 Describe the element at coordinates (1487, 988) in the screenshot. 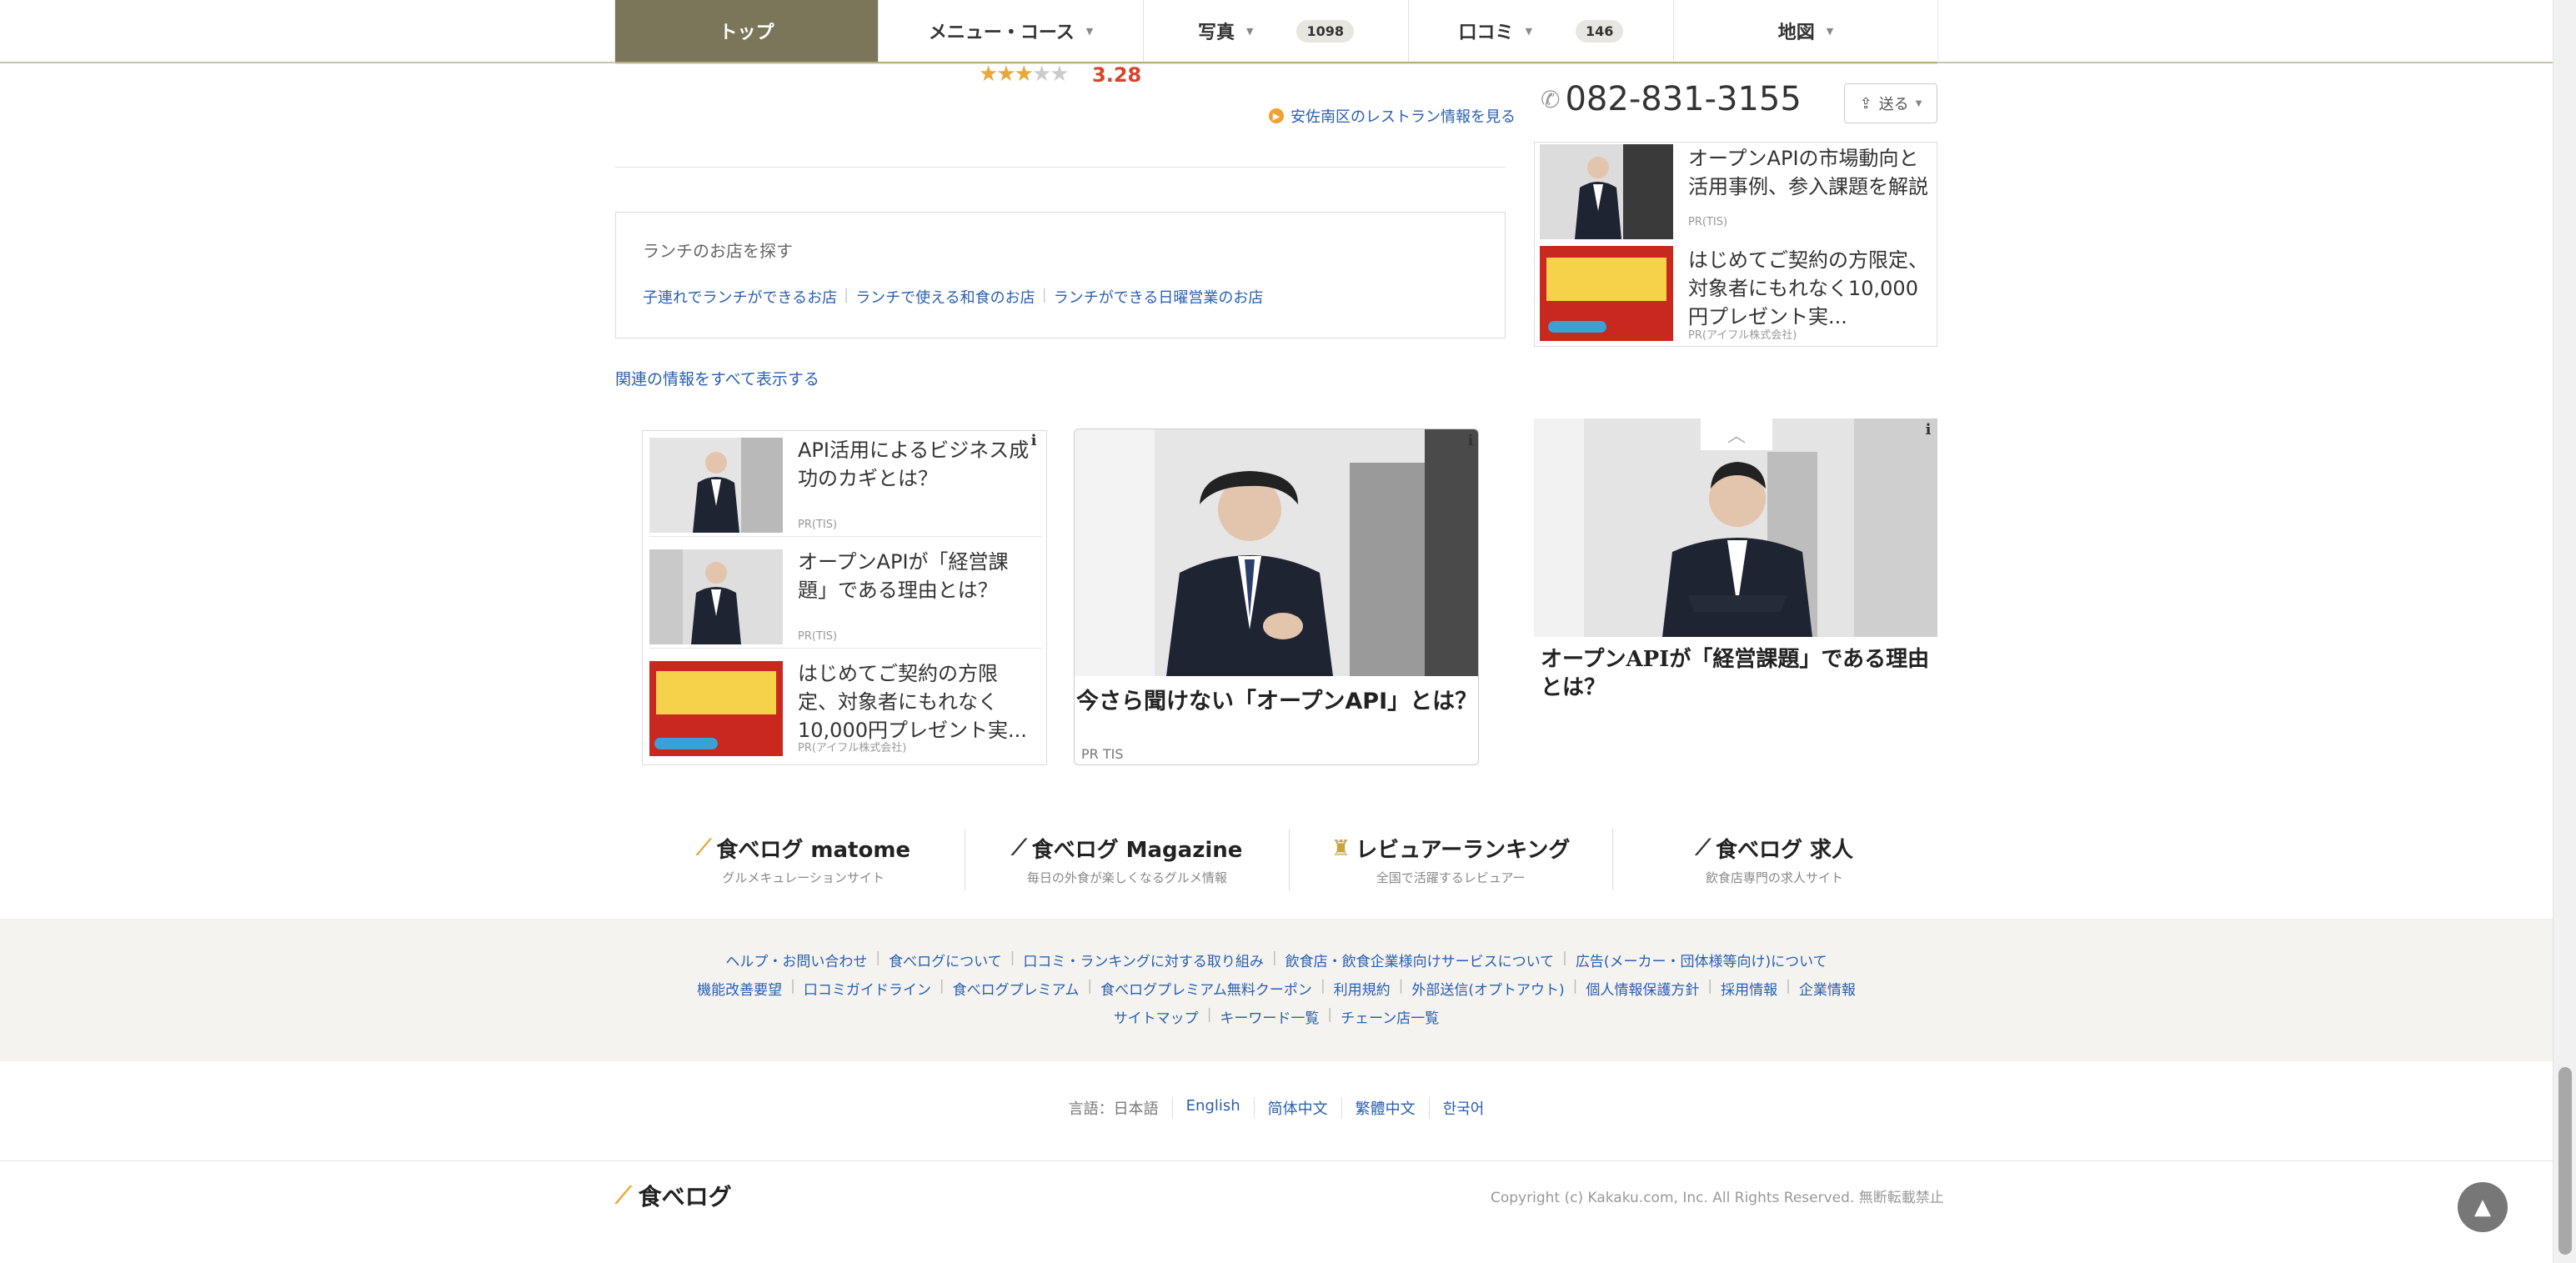

I see `footer-link: 外部送信(オプトアウト)` at that location.